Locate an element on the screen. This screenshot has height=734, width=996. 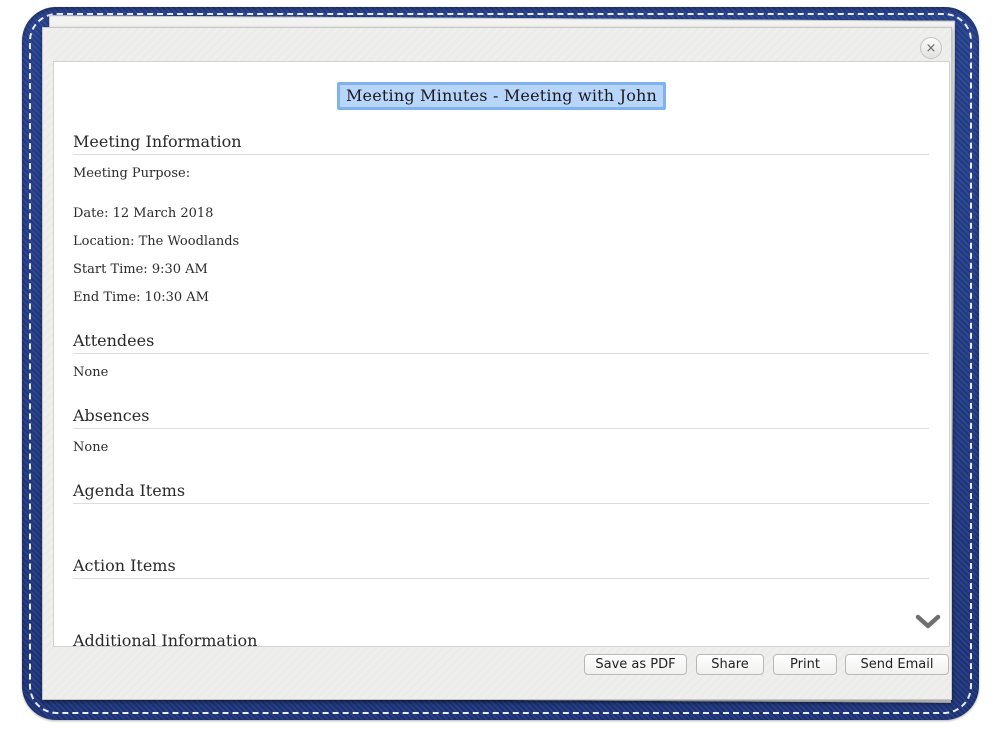
close-button: × is located at coordinates (931, 48).